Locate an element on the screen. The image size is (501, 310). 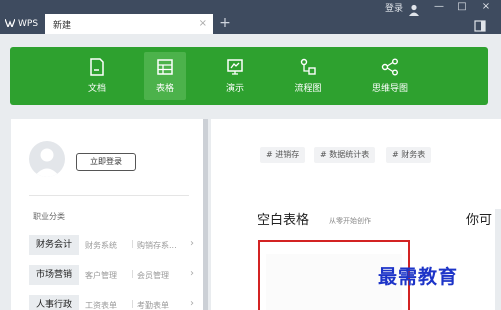
tab-label: 新建 is located at coordinates (62, 25).